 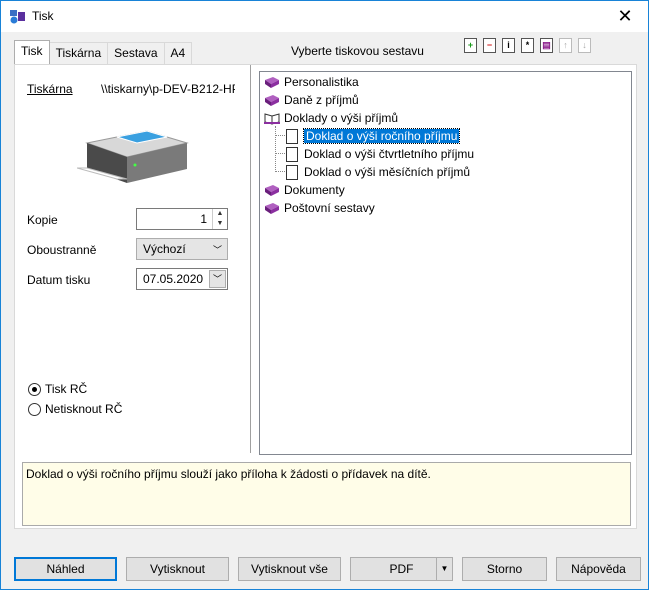 I want to click on move-down-icon: ↓, so click(x=584, y=45).